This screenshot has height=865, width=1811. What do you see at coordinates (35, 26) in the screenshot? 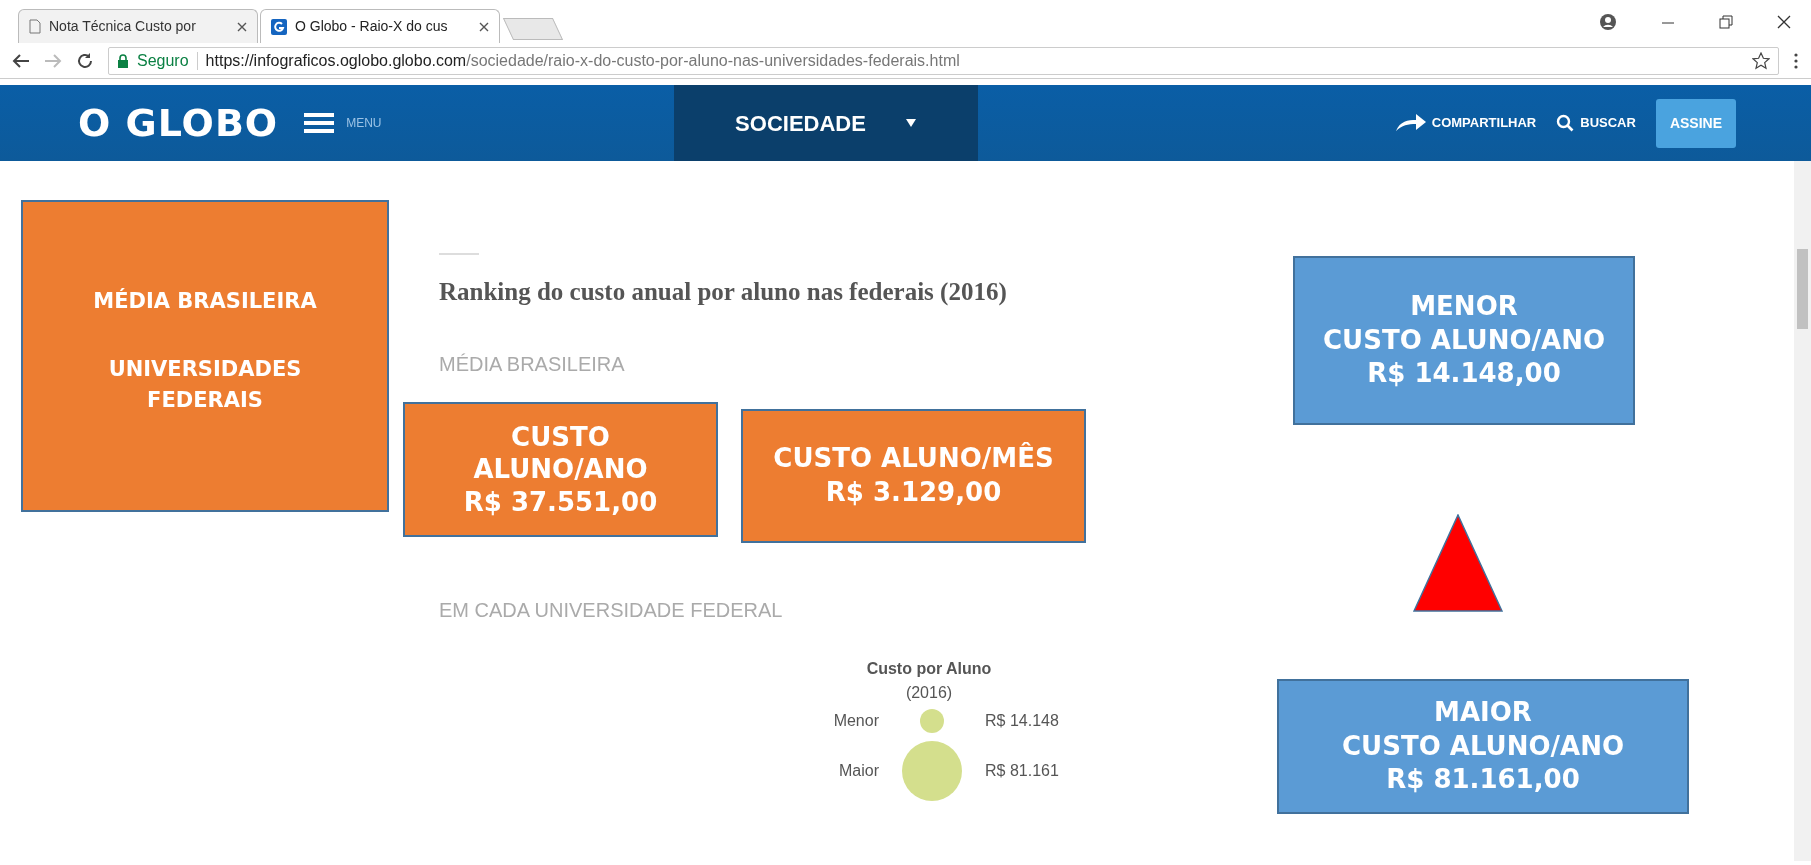
I see `document-icon` at bounding box center [35, 26].